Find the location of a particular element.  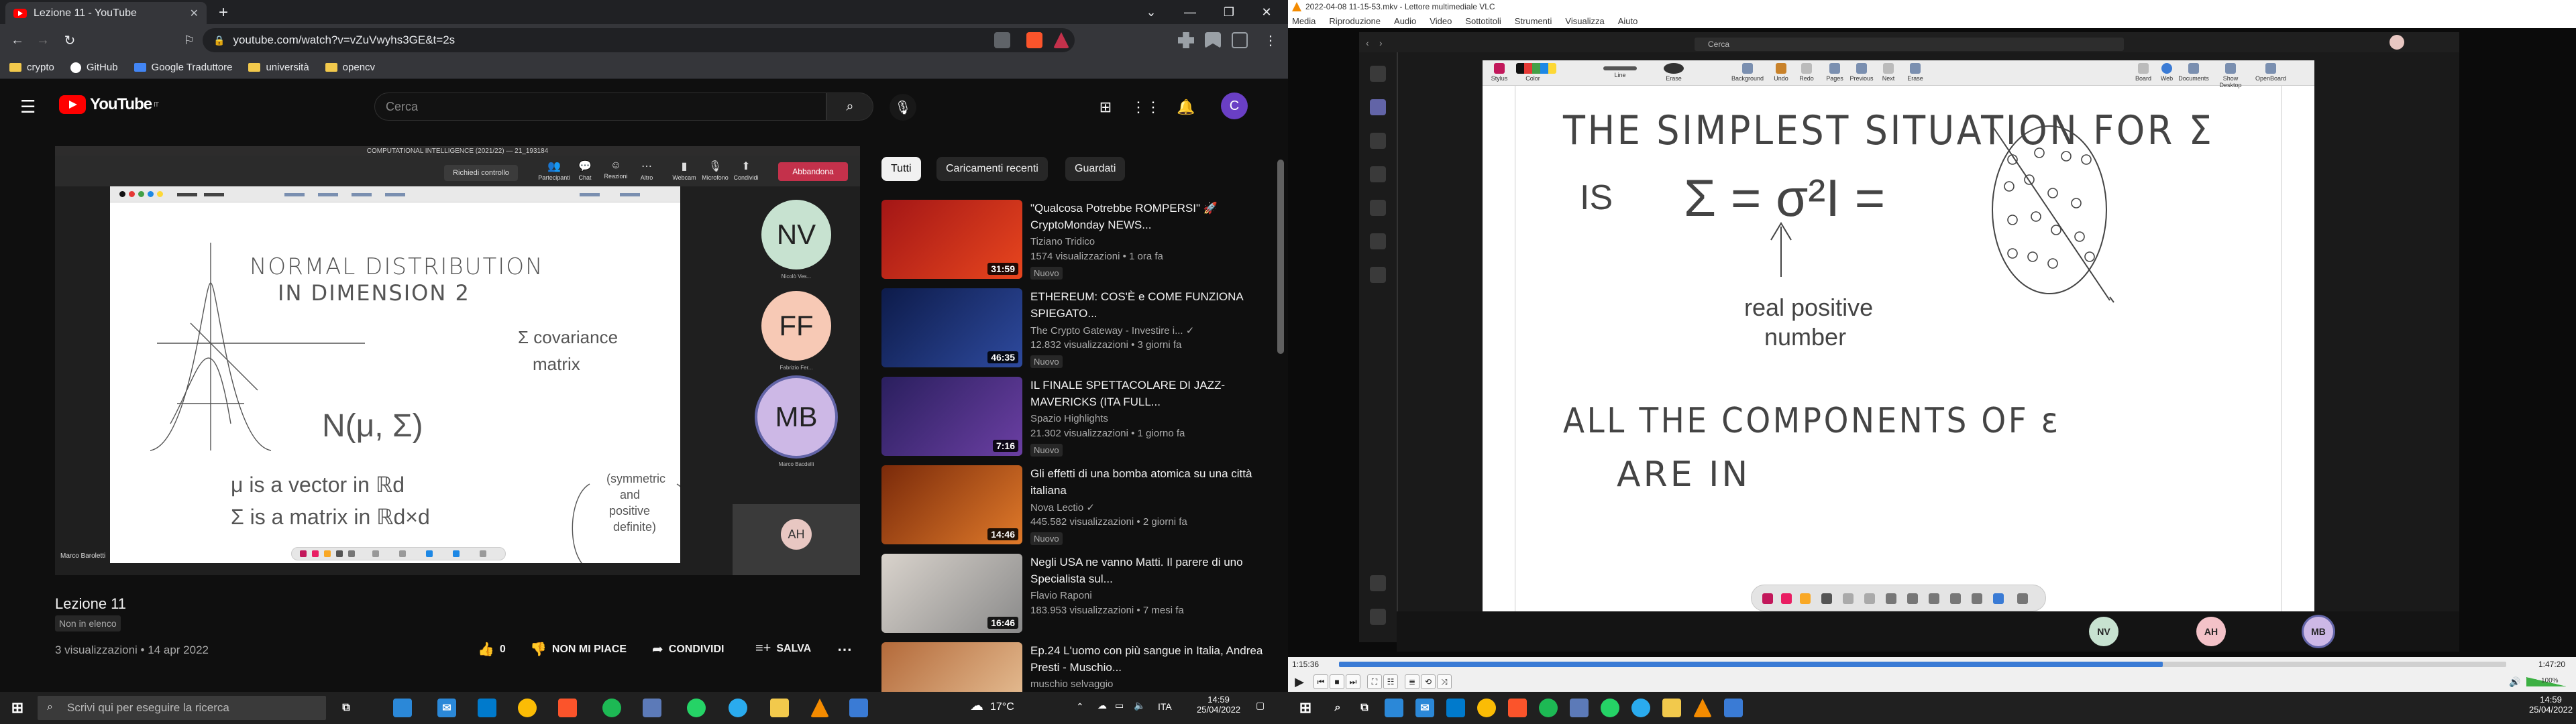

play-icon: ▶ is located at coordinates (1299, 681).